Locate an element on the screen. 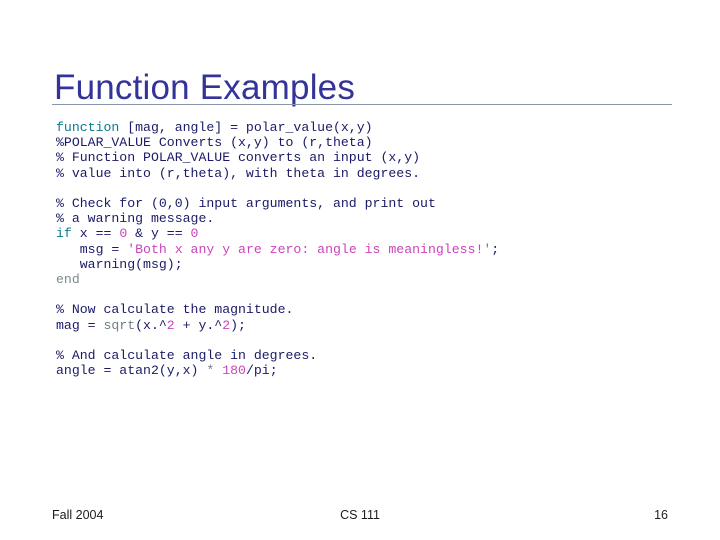  code-token-kw: if is located at coordinates (64, 234).